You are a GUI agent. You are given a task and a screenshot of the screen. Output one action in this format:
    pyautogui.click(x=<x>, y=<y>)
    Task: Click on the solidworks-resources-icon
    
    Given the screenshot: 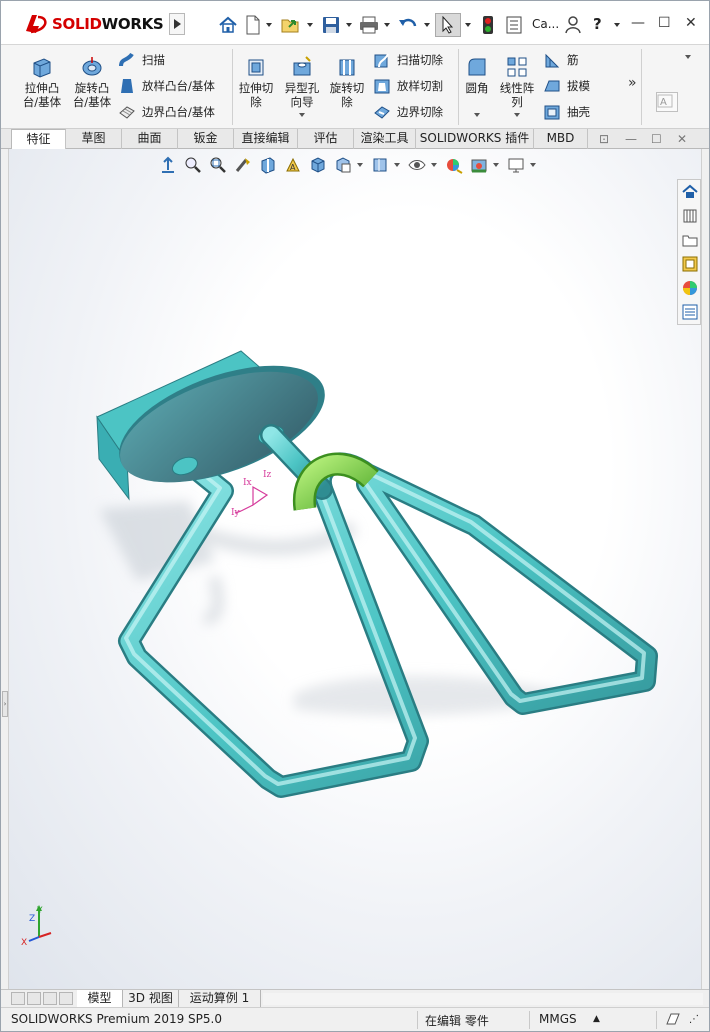 What is the action you would take?
    pyautogui.click(x=689, y=191)
    